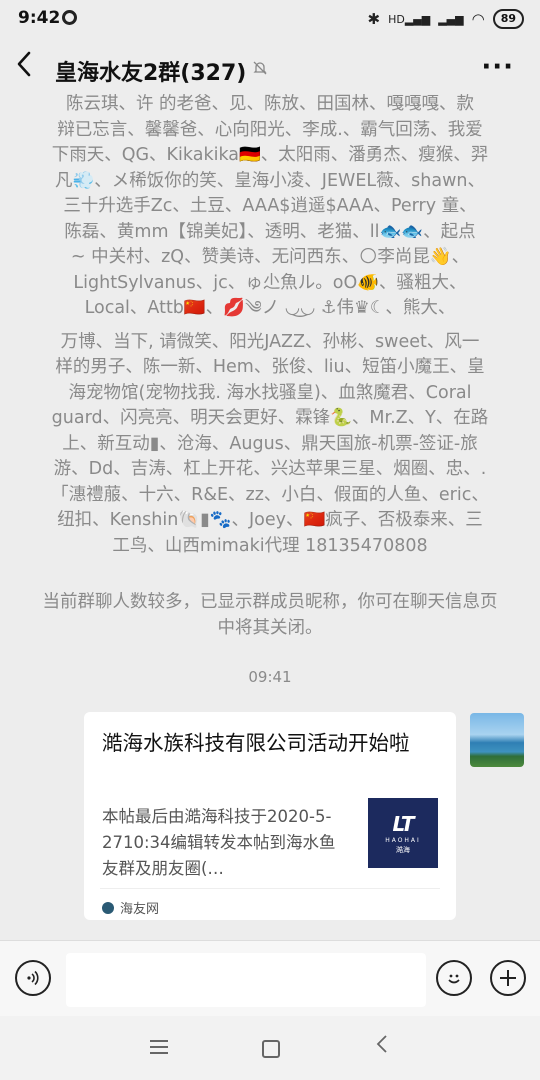 The height and width of the screenshot is (1080, 540). What do you see at coordinates (270, 418) in the screenshot?
I see `notice-line: guard、闪亮亮、明天会更好、霖锋🐍、Mr.Z、Y、在路` at bounding box center [270, 418].